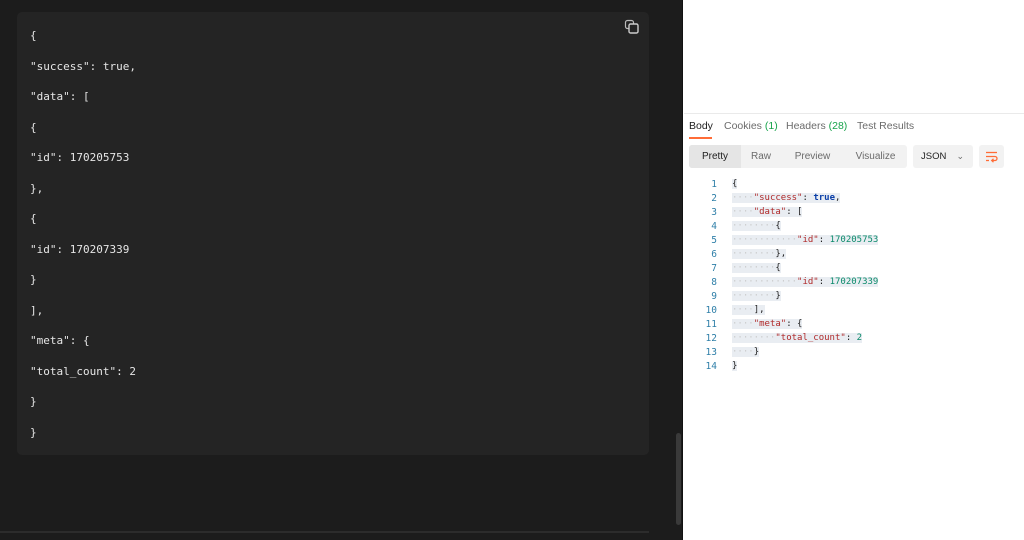 The height and width of the screenshot is (540, 1024). I want to click on json-line: ····"success": true,, so click(786, 198).